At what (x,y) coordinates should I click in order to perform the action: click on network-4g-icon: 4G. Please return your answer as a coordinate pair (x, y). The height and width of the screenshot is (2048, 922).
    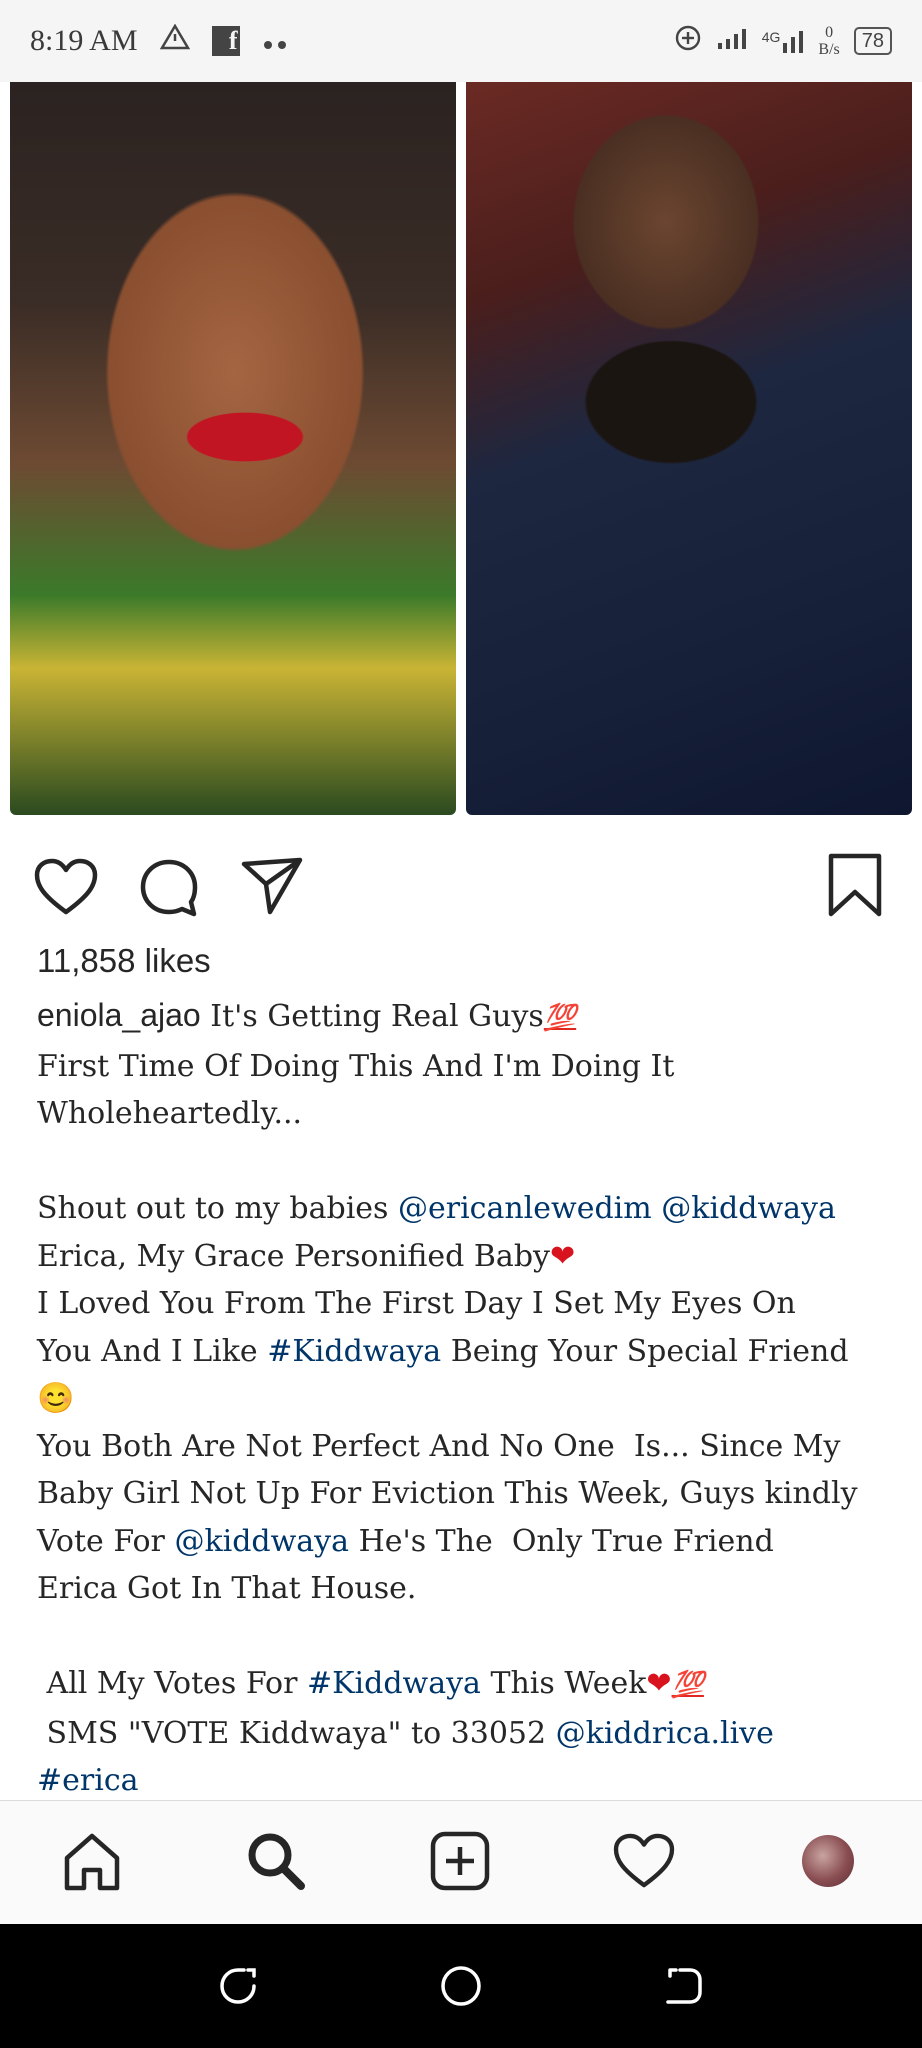
    Looking at the image, I should click on (783, 41).